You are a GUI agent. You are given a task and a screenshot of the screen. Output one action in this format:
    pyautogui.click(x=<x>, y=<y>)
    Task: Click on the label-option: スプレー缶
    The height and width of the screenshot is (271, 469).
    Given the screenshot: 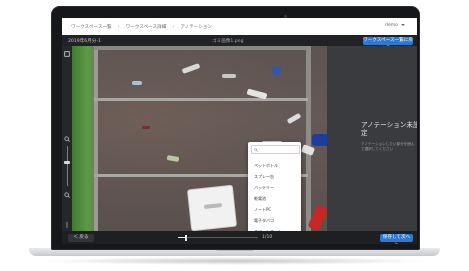 What is the action you would take?
    pyautogui.click(x=264, y=177)
    